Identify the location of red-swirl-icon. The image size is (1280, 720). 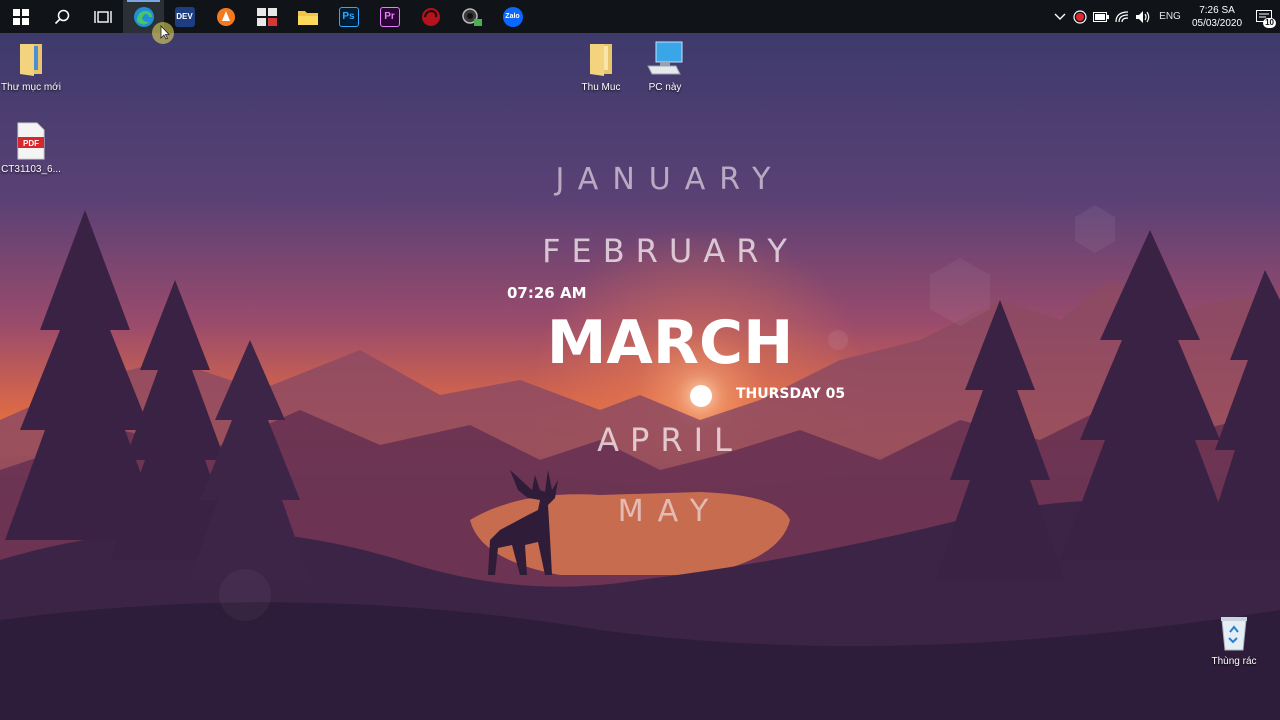
(430, 16).